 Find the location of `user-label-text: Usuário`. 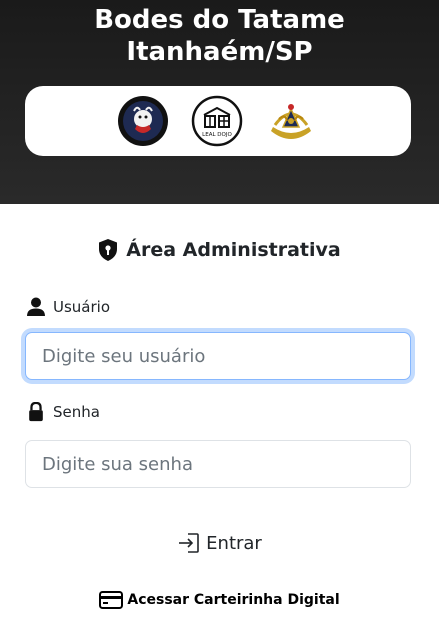

user-label-text: Usuário is located at coordinates (82, 307).